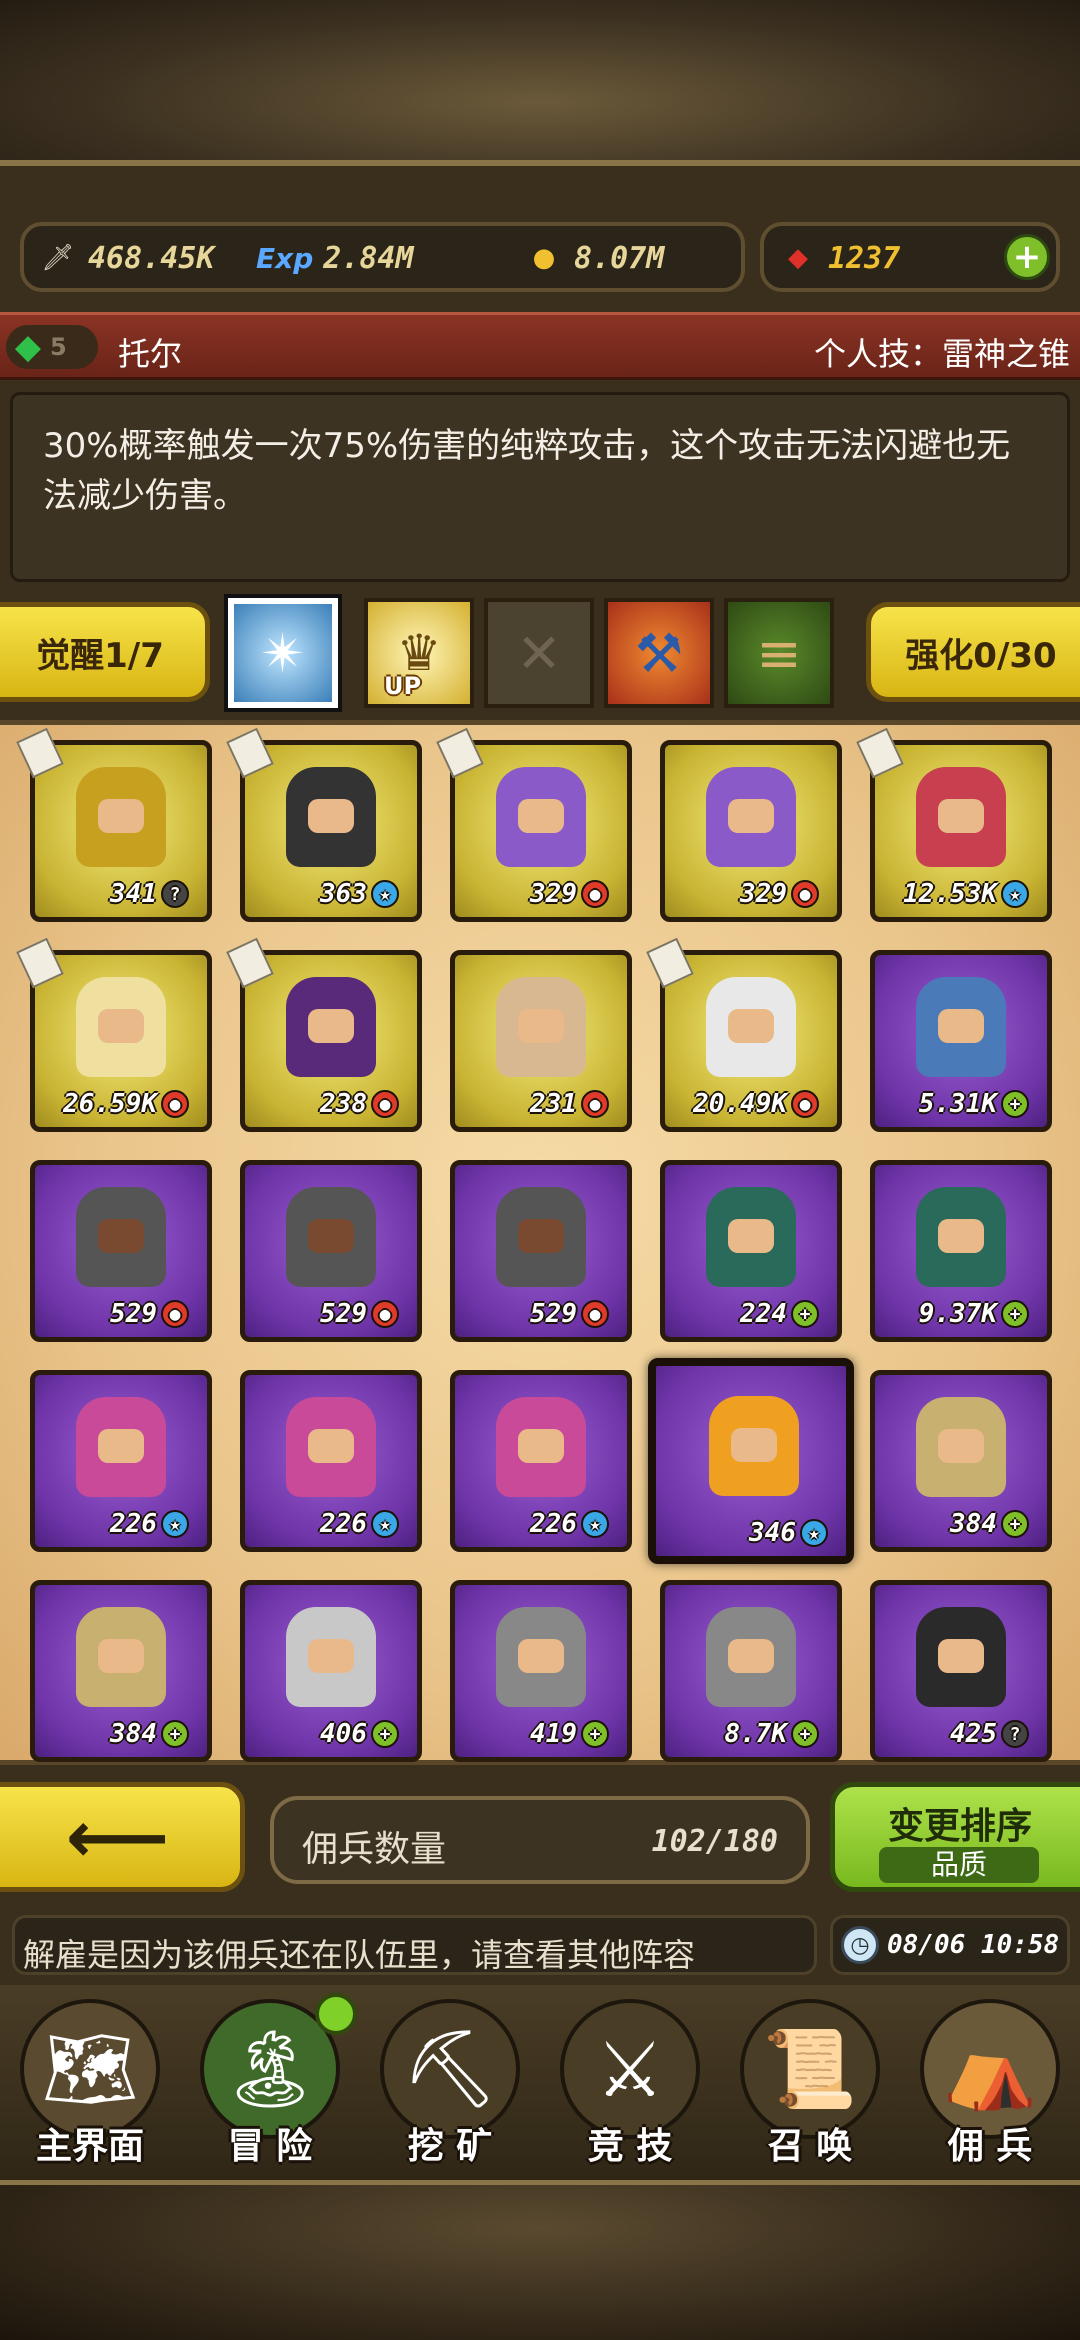 This screenshot has height=2340, width=1080. Describe the element at coordinates (989, 1524) in the screenshot. I see `mercenary-power: 384 +` at that location.